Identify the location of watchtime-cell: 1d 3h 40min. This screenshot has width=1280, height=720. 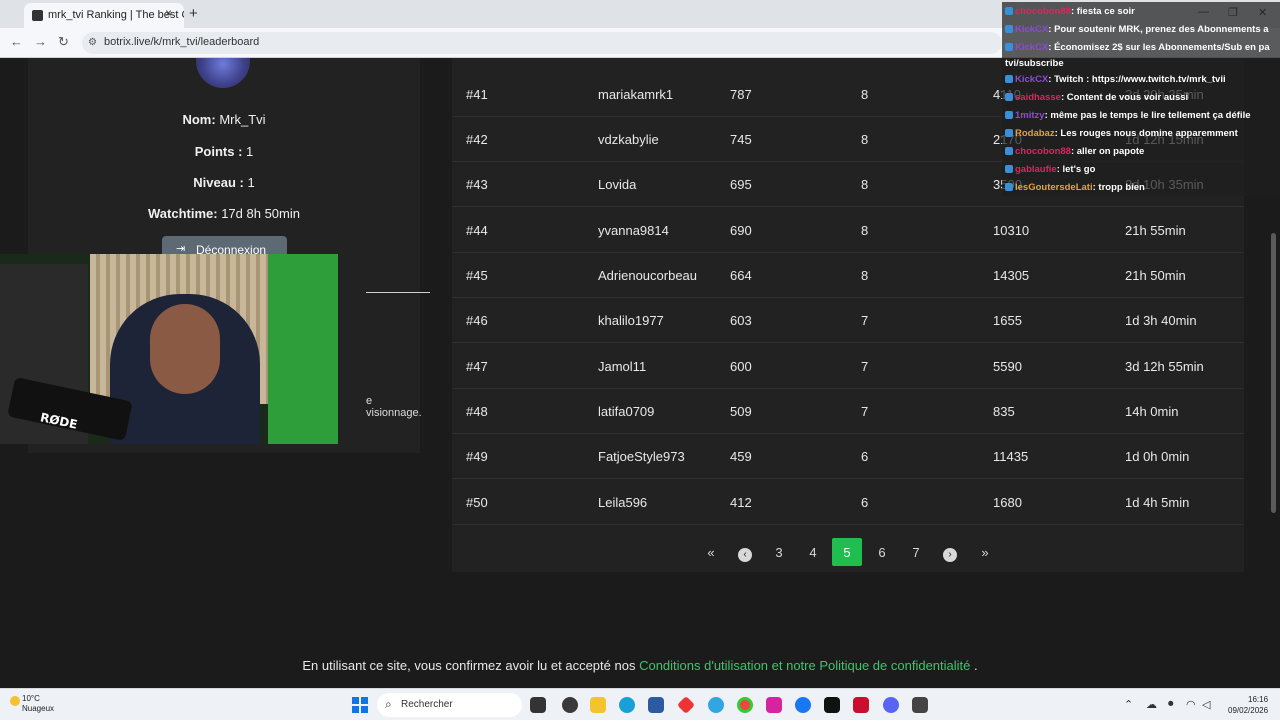
(1161, 320).